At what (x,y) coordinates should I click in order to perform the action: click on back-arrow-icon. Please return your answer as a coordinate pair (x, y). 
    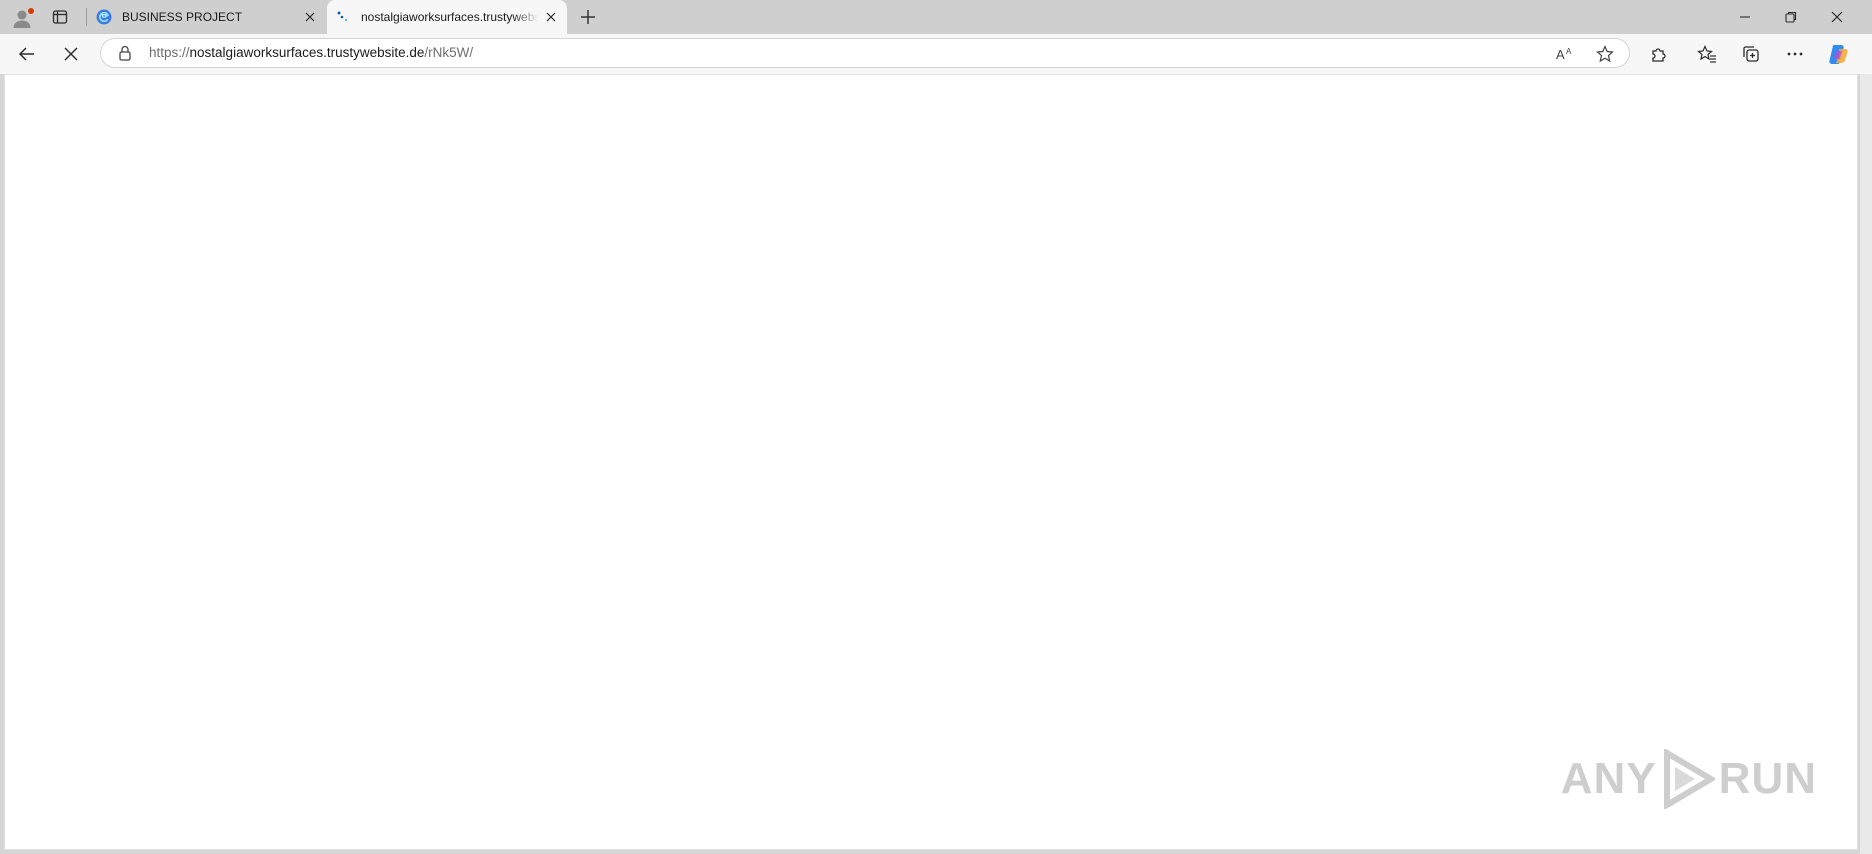
    Looking at the image, I should click on (27, 54).